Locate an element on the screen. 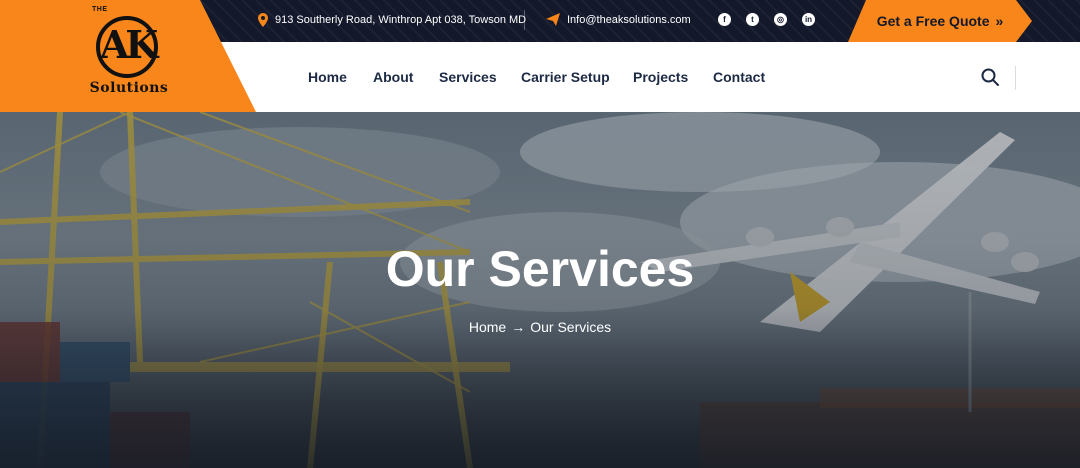  social-links: f t ◎ in is located at coordinates (766, 19).